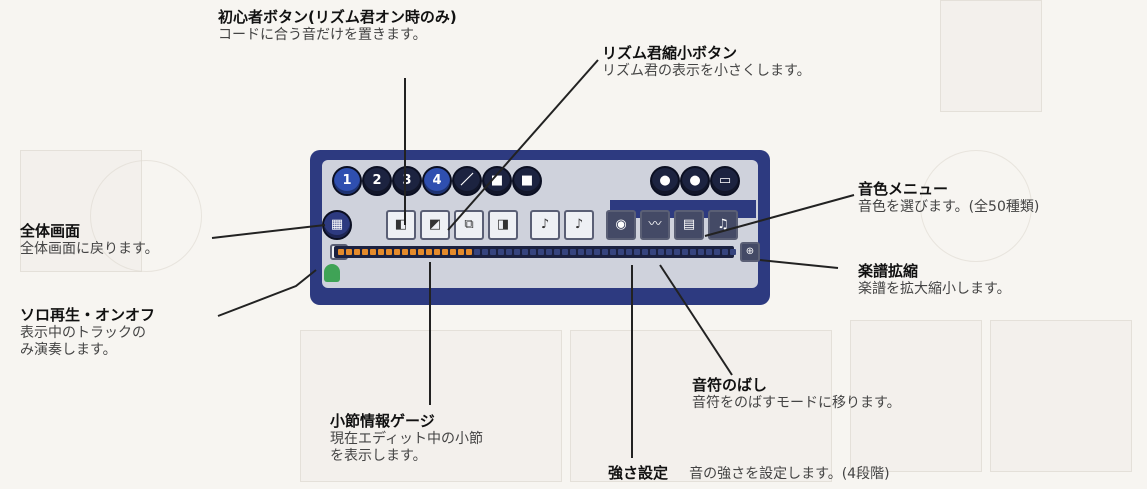 The height and width of the screenshot is (489, 1147). Describe the element at coordinates (378, 456) in the screenshot. I see `annotation-desc: を表示します。` at that location.